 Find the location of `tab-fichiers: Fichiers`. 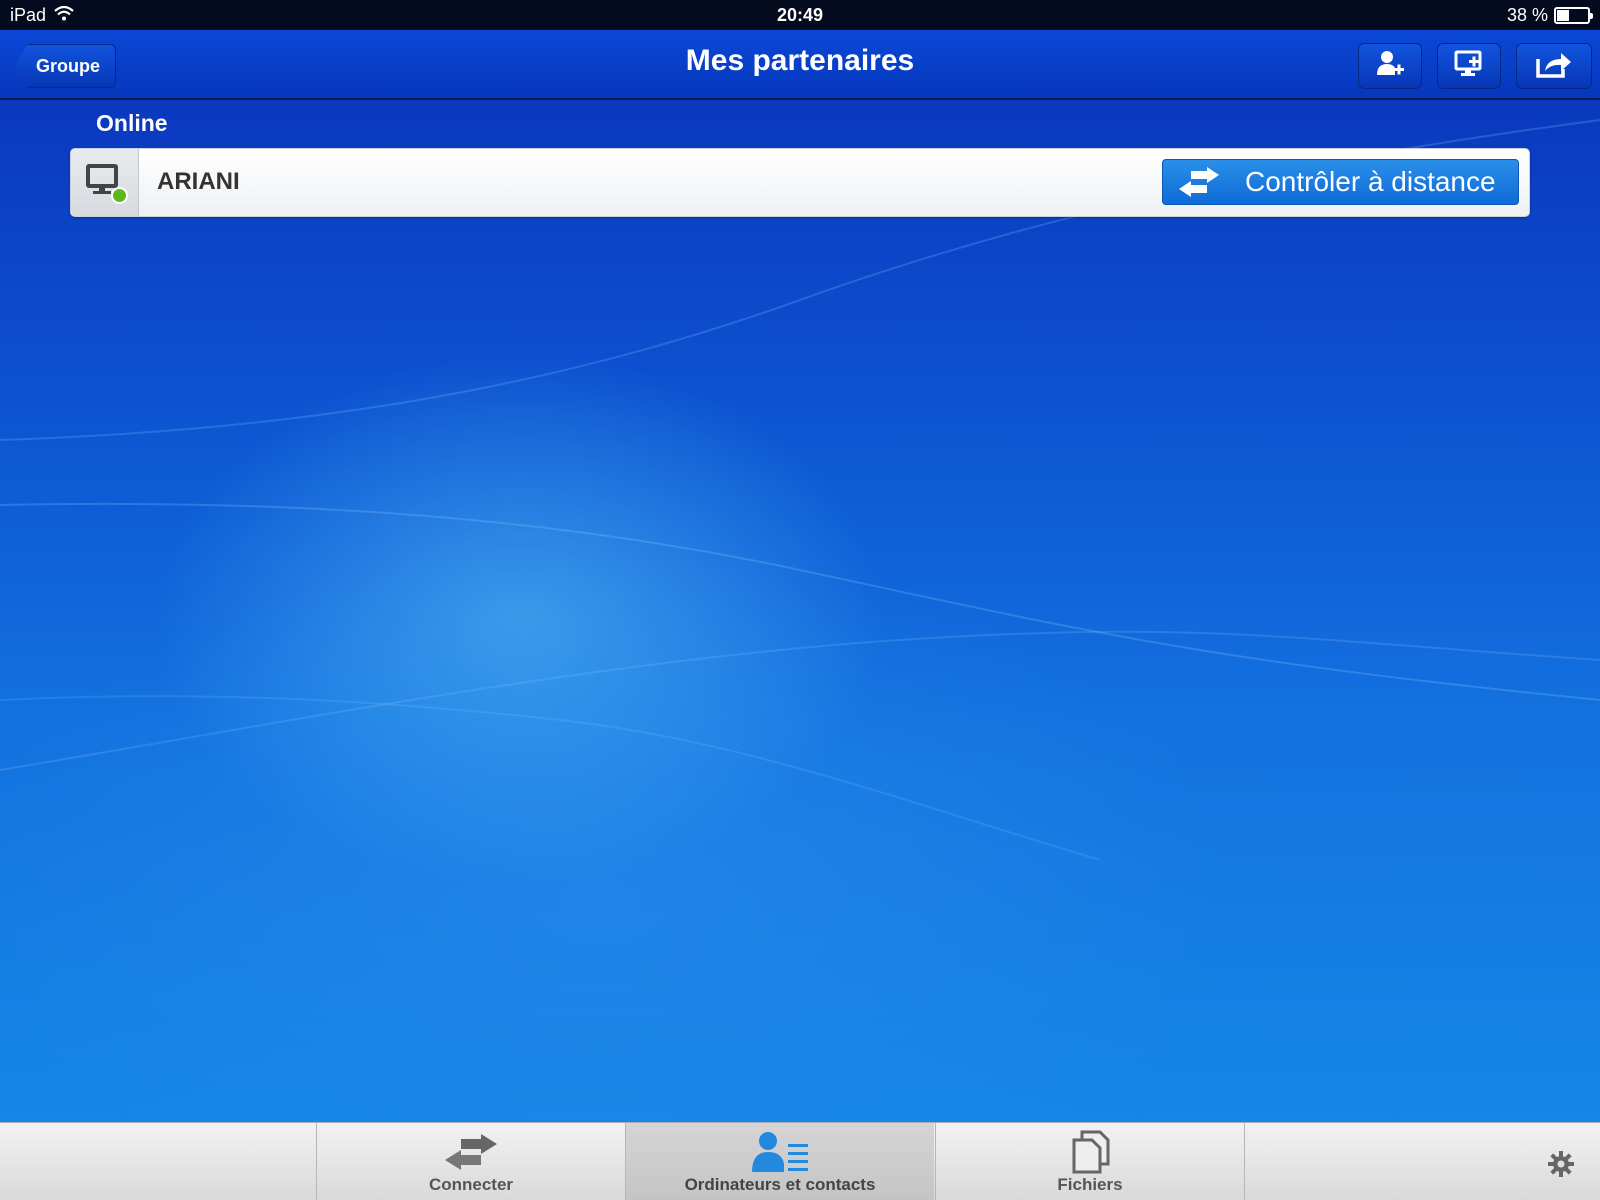

tab-fichiers: Fichiers is located at coordinates (1089, 1161).